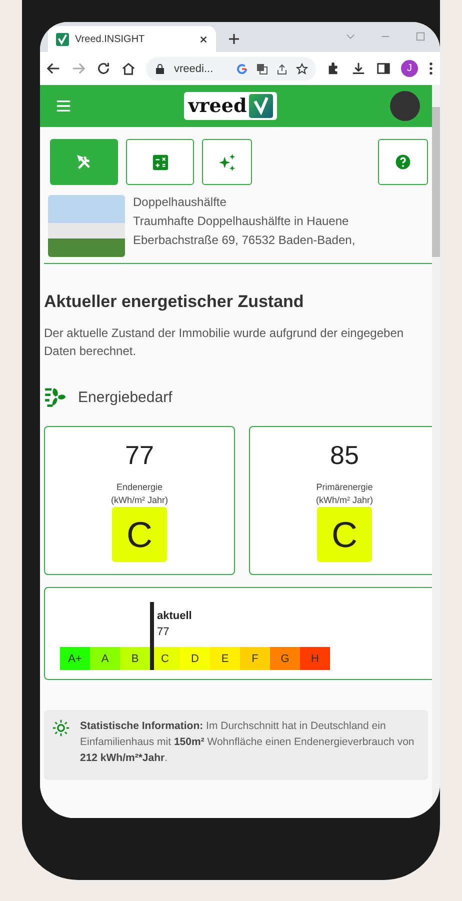  I want to click on property-address: Eberbachstraße 69, 76532 Baden-Baden,, so click(244, 240).